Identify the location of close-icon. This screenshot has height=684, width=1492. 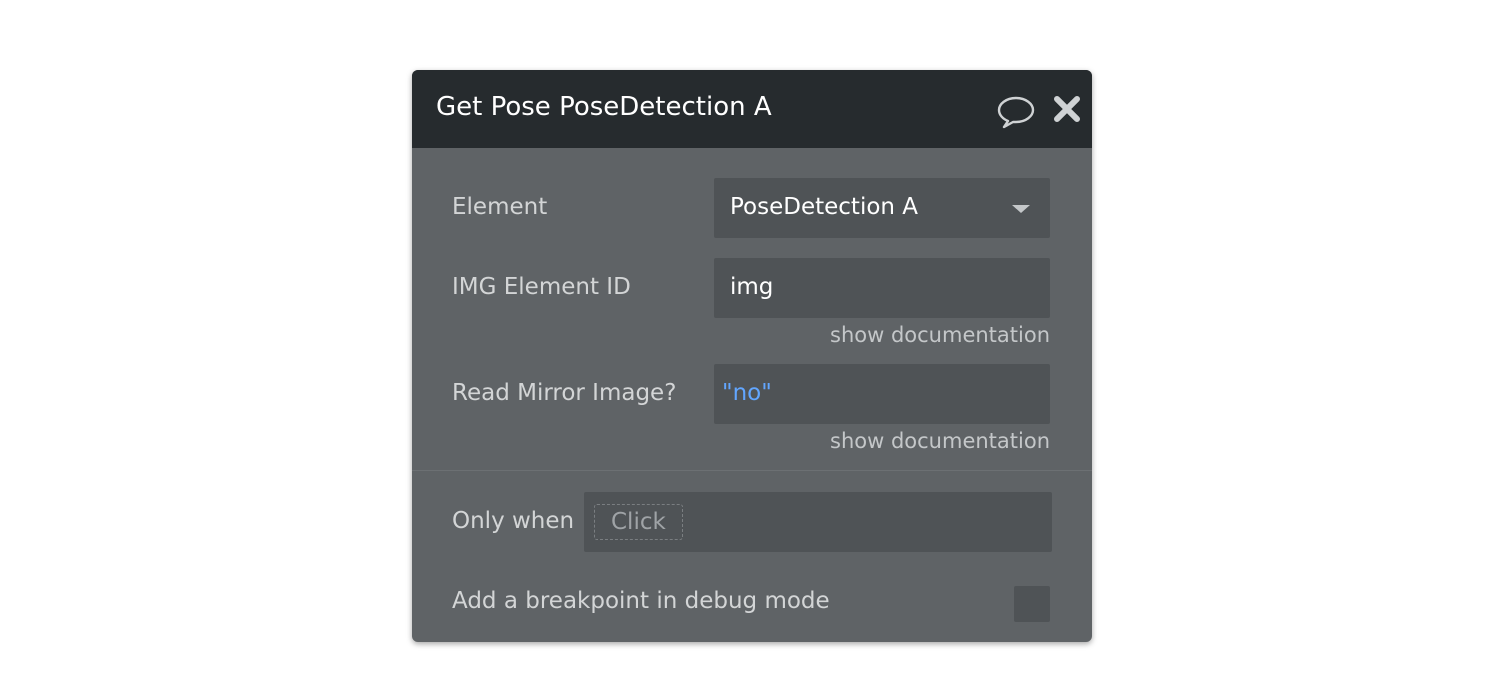
(1067, 109).